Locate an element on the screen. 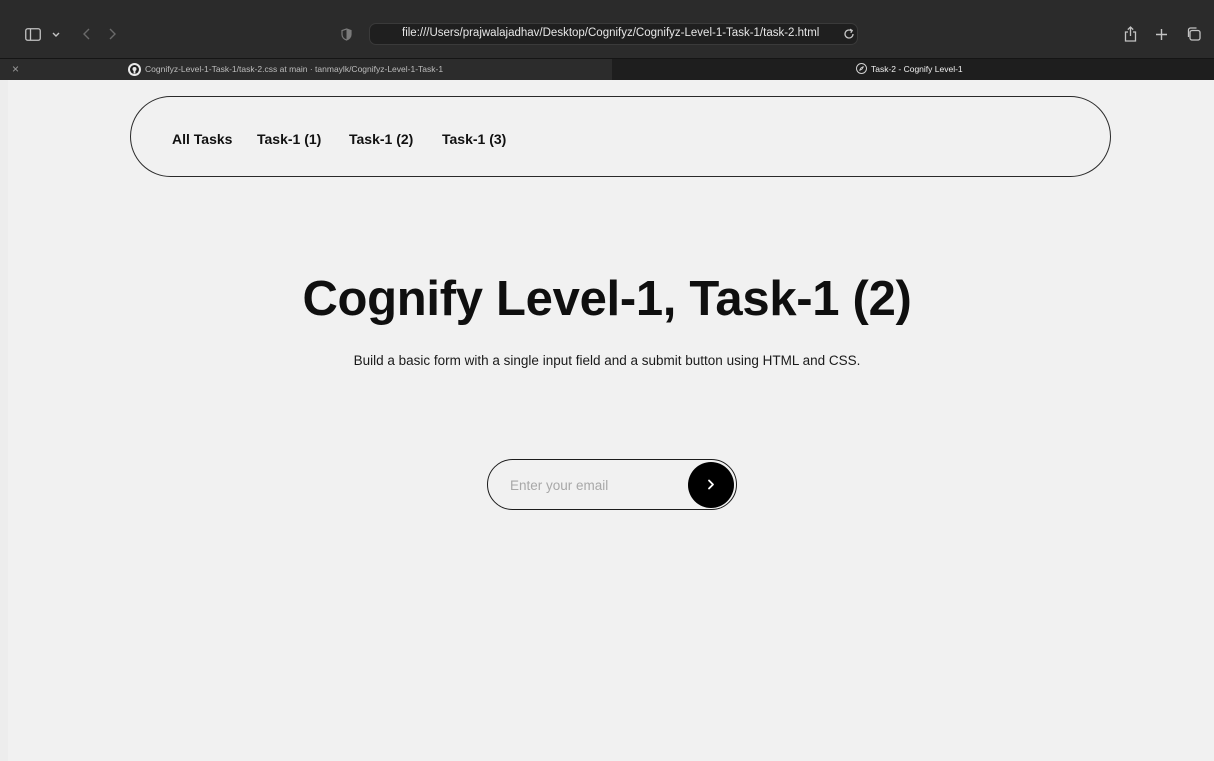 The image size is (1214, 761). reload-icon is located at coordinates (849, 34).